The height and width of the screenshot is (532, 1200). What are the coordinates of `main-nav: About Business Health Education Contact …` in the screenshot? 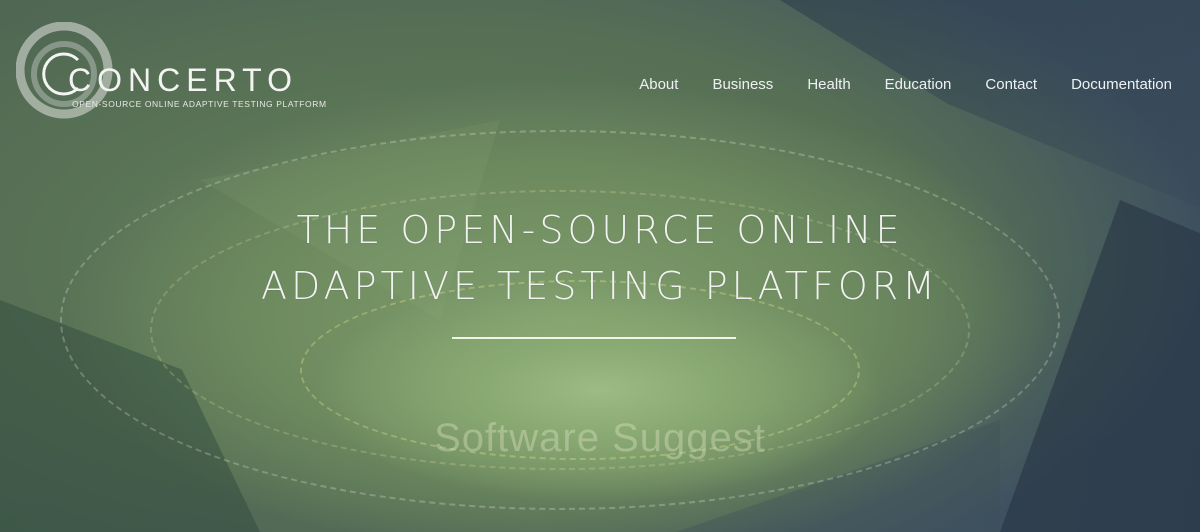 It's located at (888, 84).